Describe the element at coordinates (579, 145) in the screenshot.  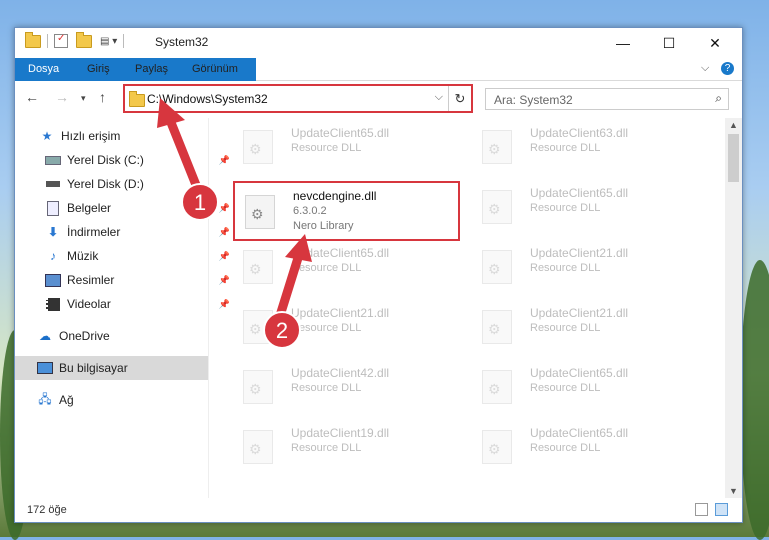
I see `list-item: ⚙ UpdateClient63.dll Resource DLL` at that location.